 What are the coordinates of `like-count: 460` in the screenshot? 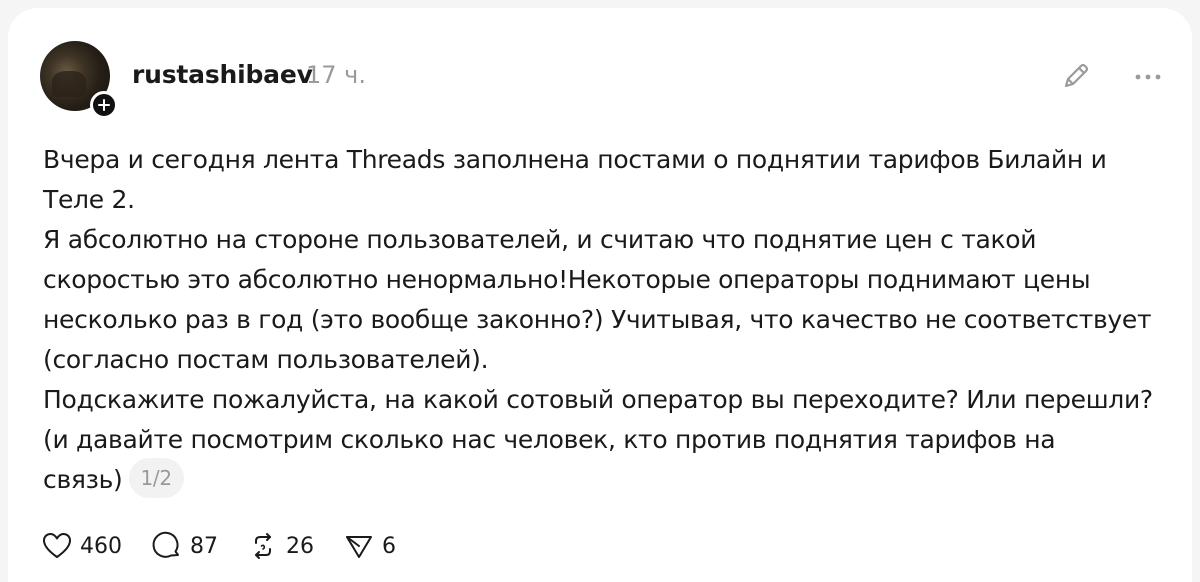 It's located at (101, 546).